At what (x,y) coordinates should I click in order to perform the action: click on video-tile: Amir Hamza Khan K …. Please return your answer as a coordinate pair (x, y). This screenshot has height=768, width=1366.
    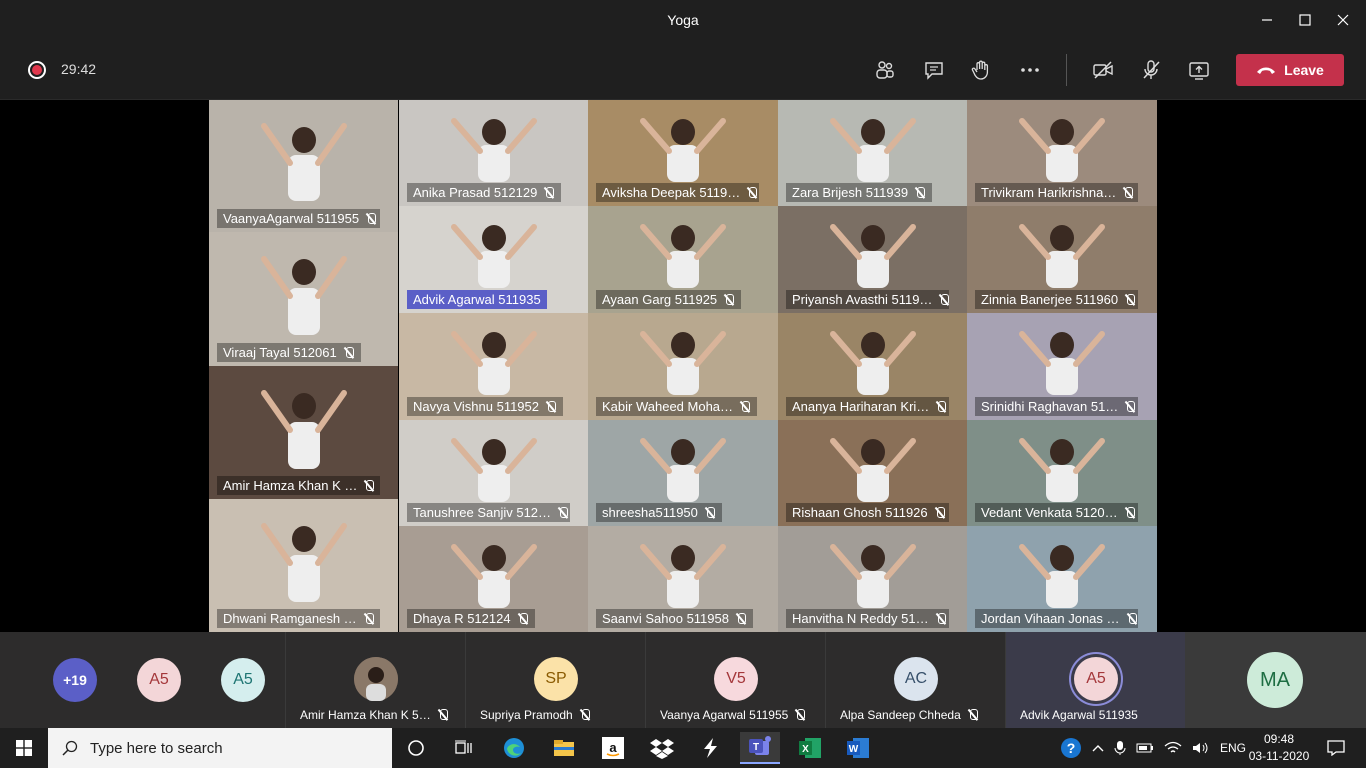
    Looking at the image, I should click on (303, 432).